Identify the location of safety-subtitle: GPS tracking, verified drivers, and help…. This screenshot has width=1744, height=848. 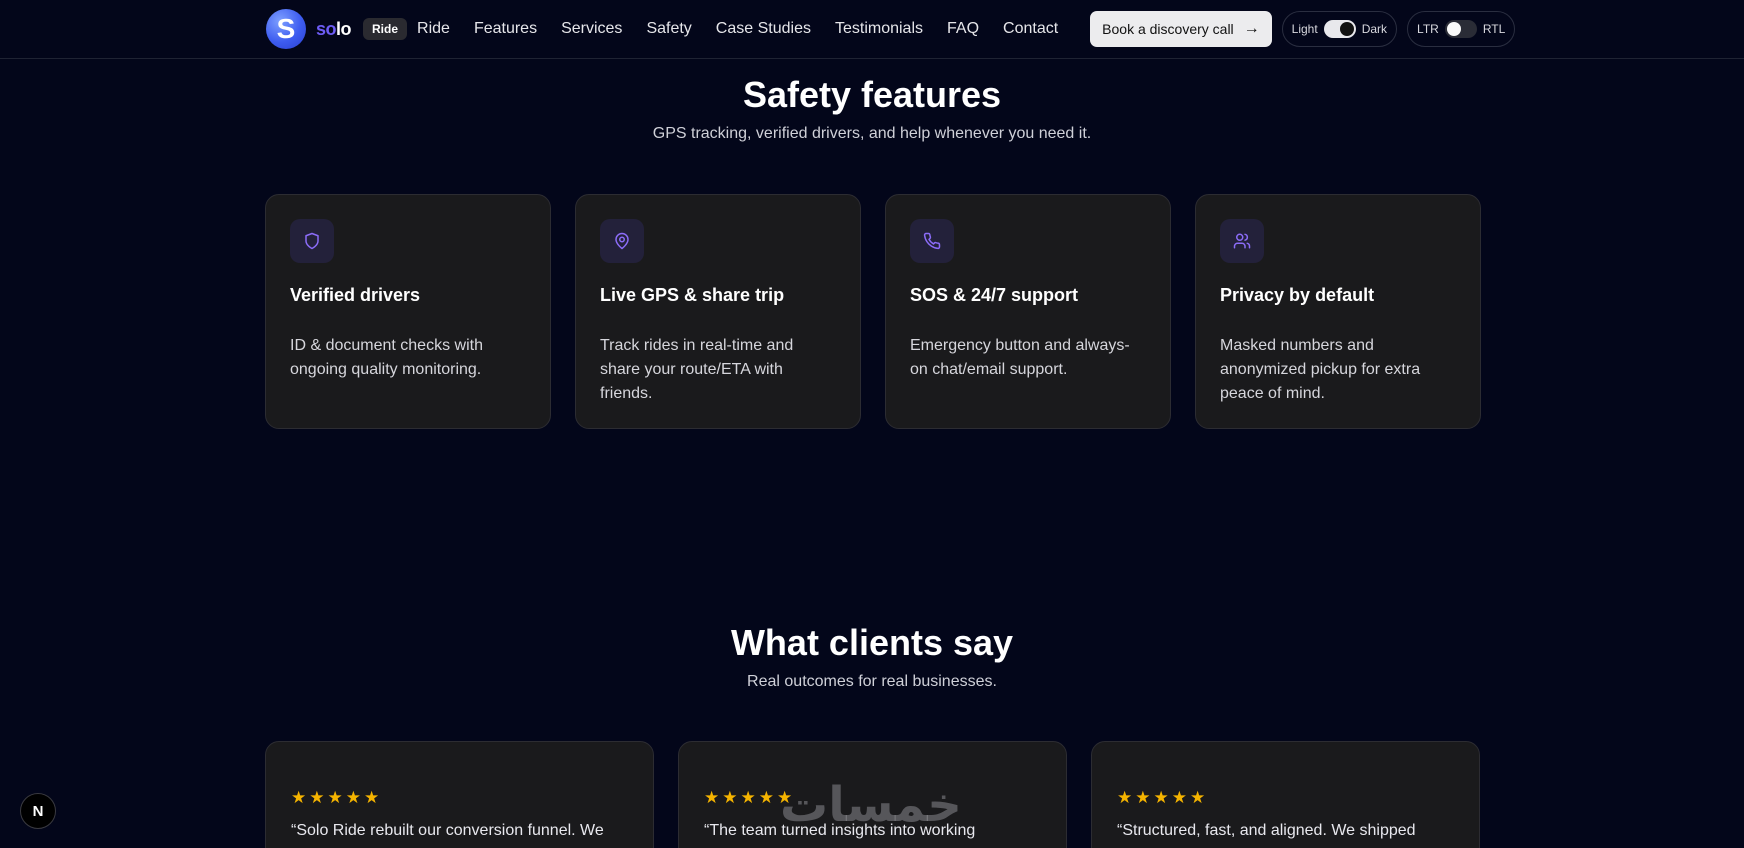
(872, 133).